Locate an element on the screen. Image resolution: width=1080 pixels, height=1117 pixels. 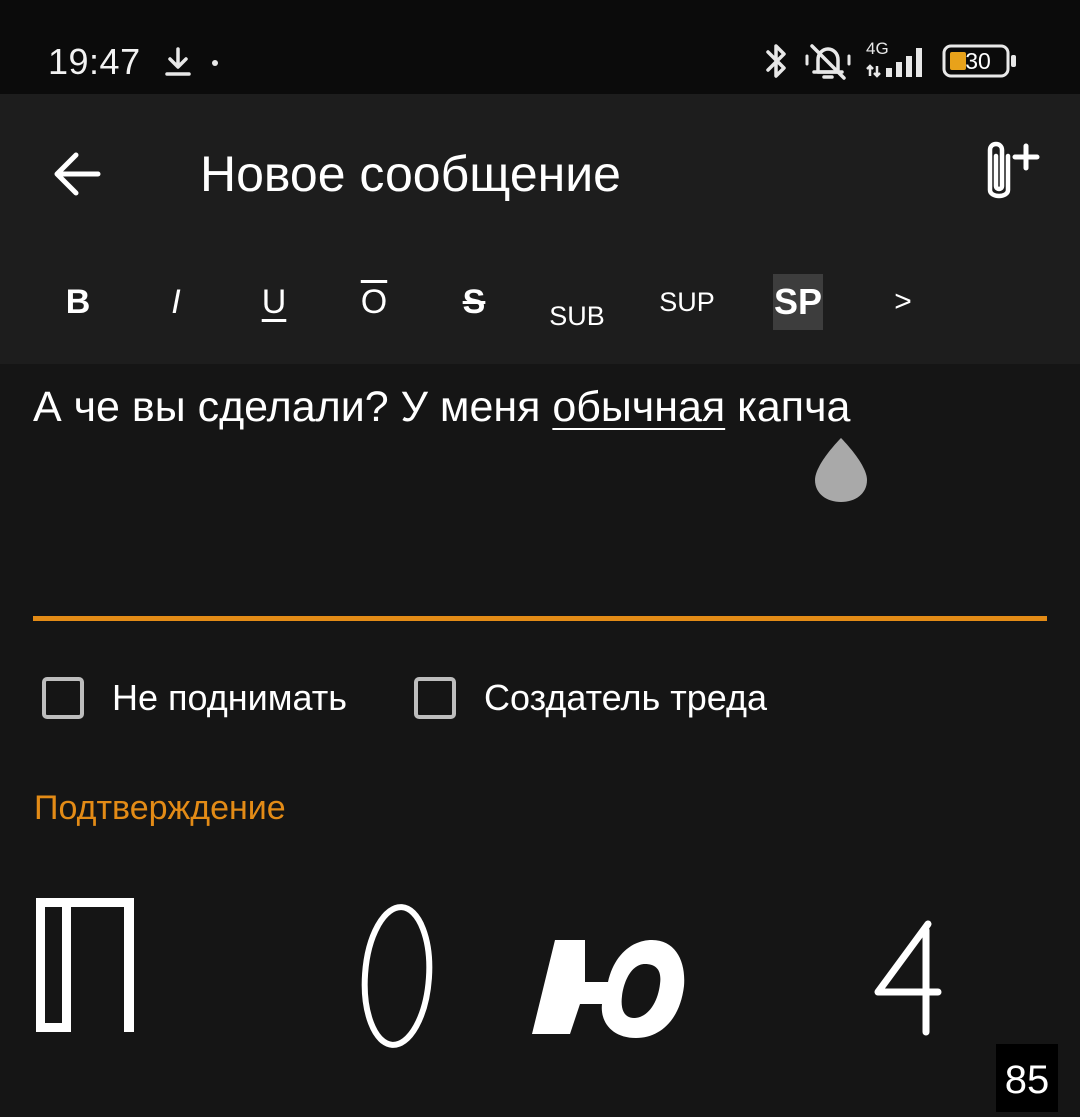
subscript-button: SUB is located at coordinates (577, 309).